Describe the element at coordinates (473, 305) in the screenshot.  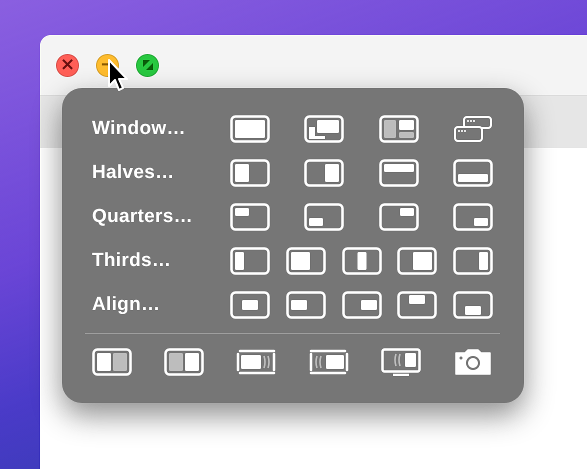
I see `bottom-center-icon` at that location.